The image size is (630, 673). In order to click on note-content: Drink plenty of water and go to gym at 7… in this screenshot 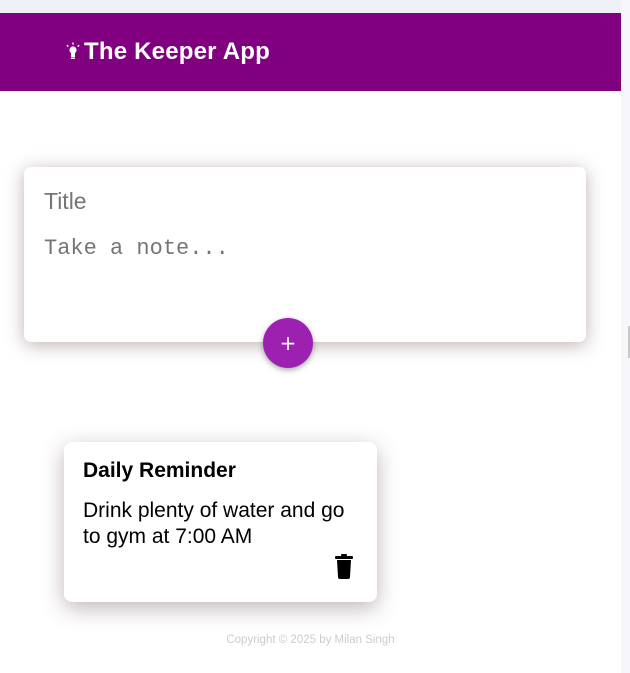, I will do `click(214, 523)`.